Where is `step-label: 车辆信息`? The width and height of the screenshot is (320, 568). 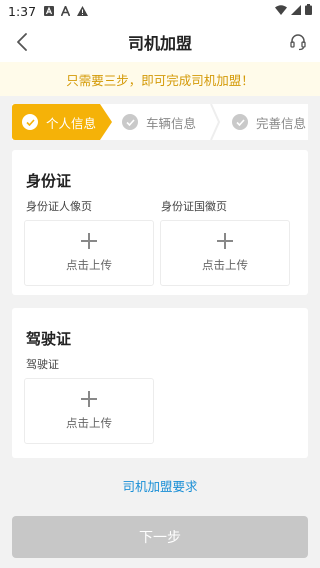 step-label: 车辆信息 is located at coordinates (171, 123).